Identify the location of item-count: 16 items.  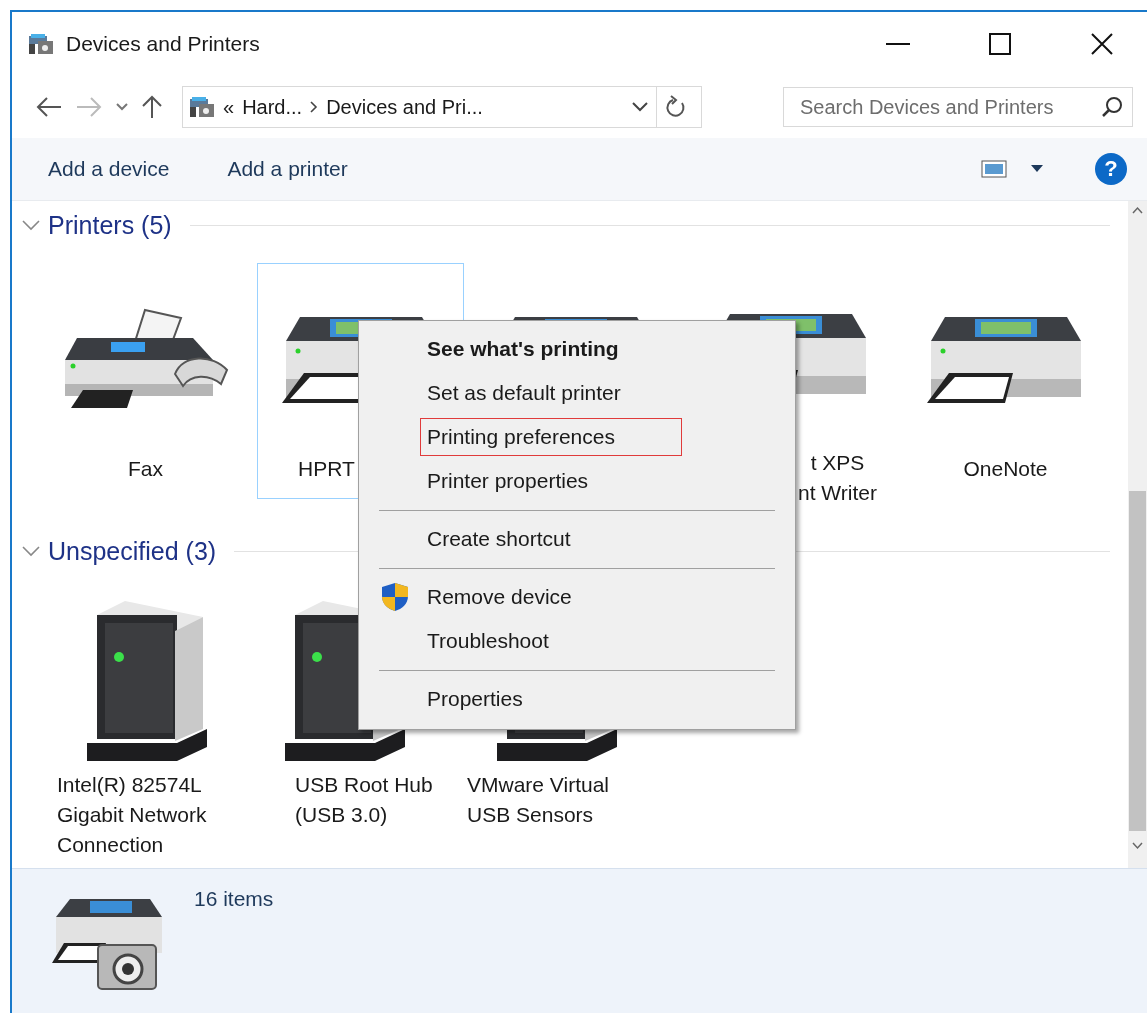
(234, 899).